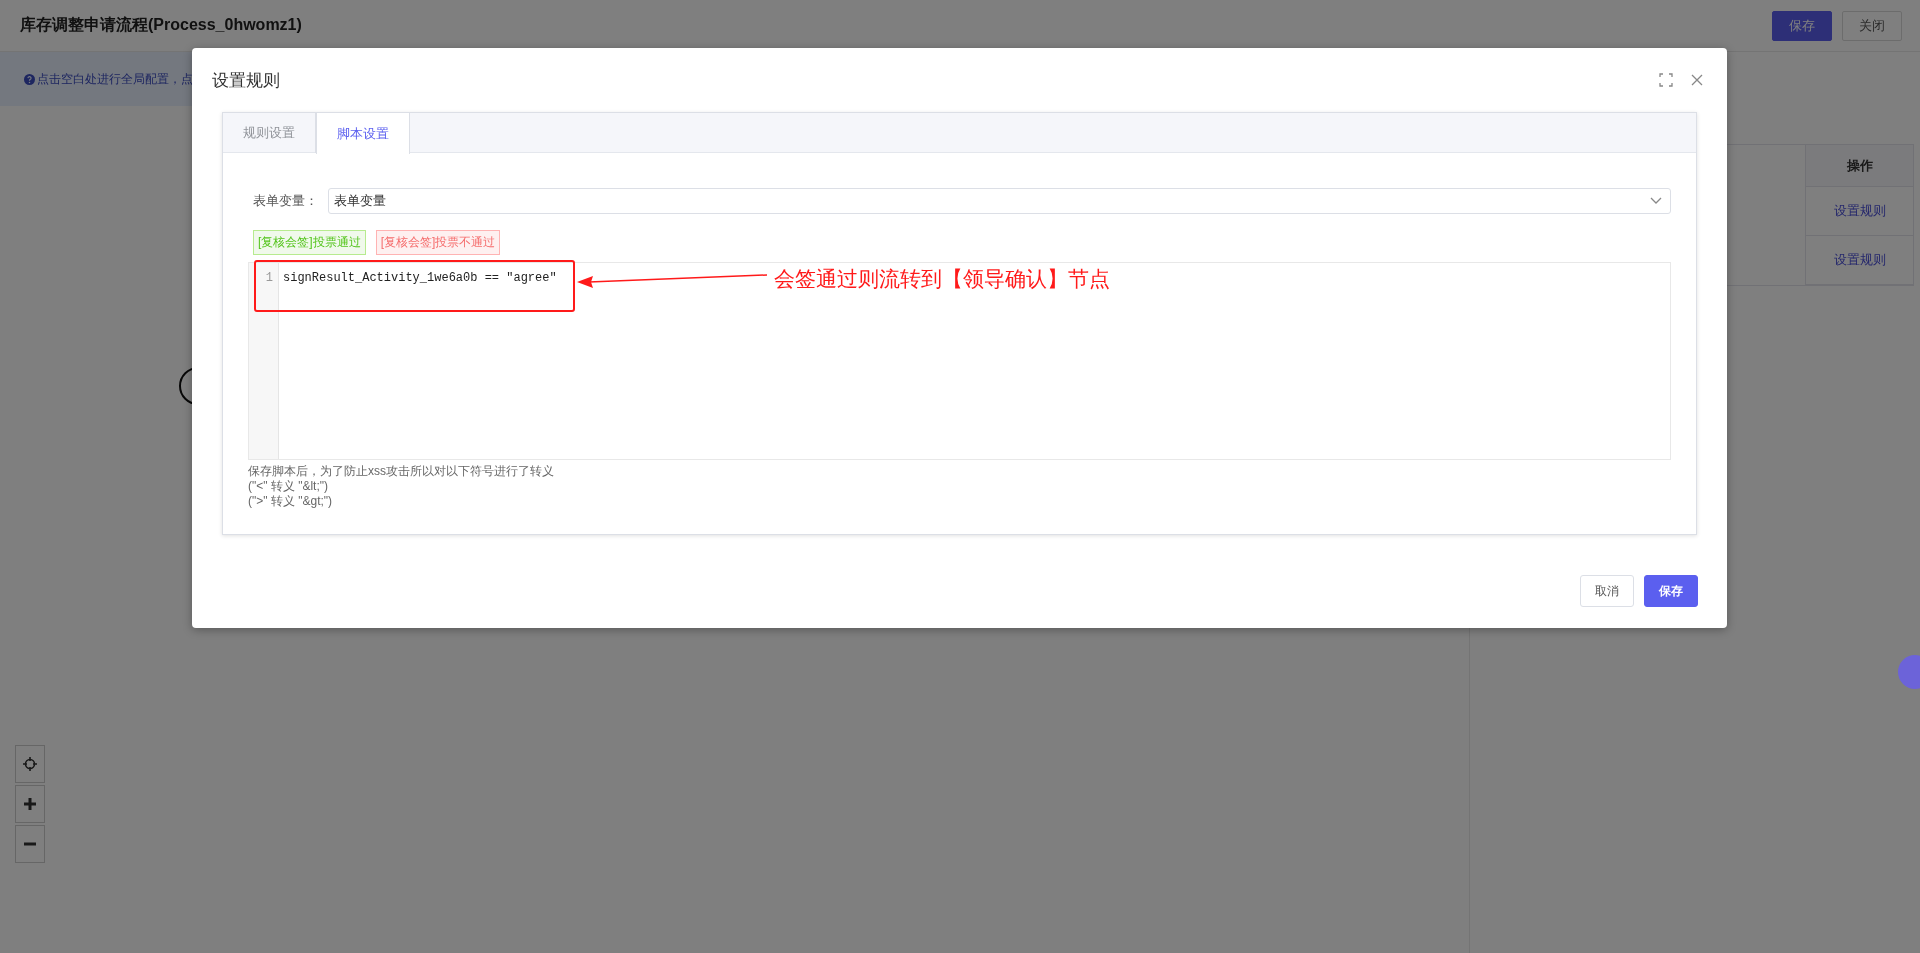 Image resolution: width=1920 pixels, height=953 pixels. Describe the element at coordinates (999, 201) in the screenshot. I see `form-variable-select: 表单变量` at that location.